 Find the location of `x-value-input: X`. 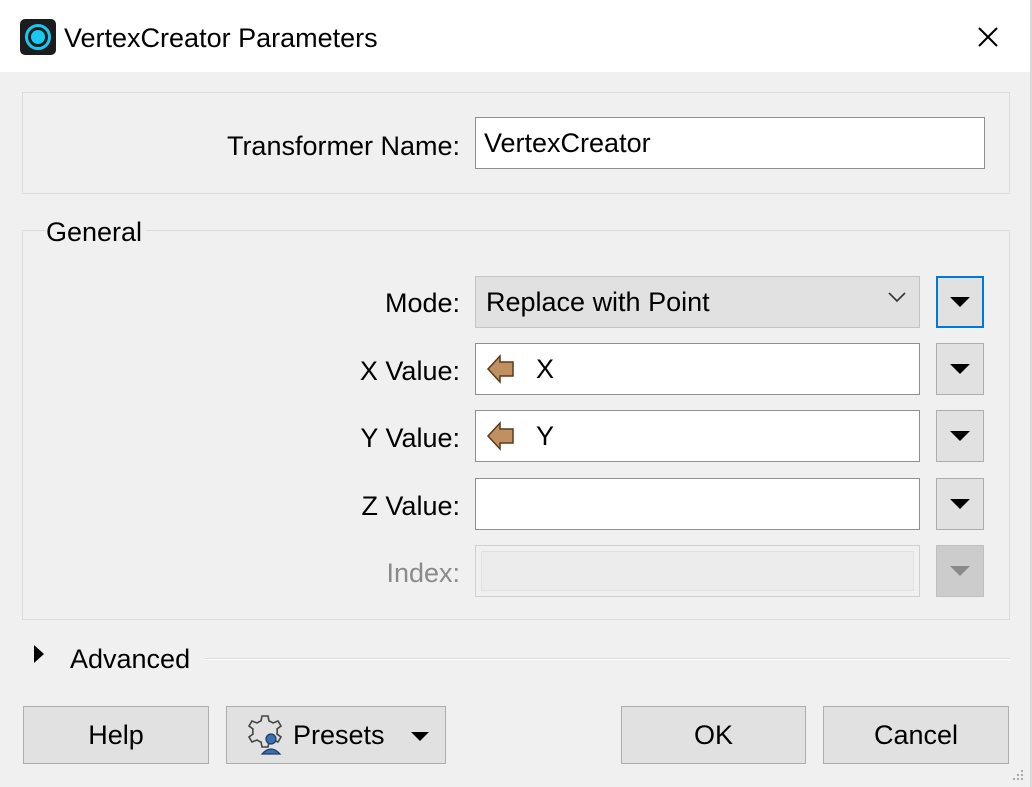

x-value-input: X is located at coordinates (697, 369).